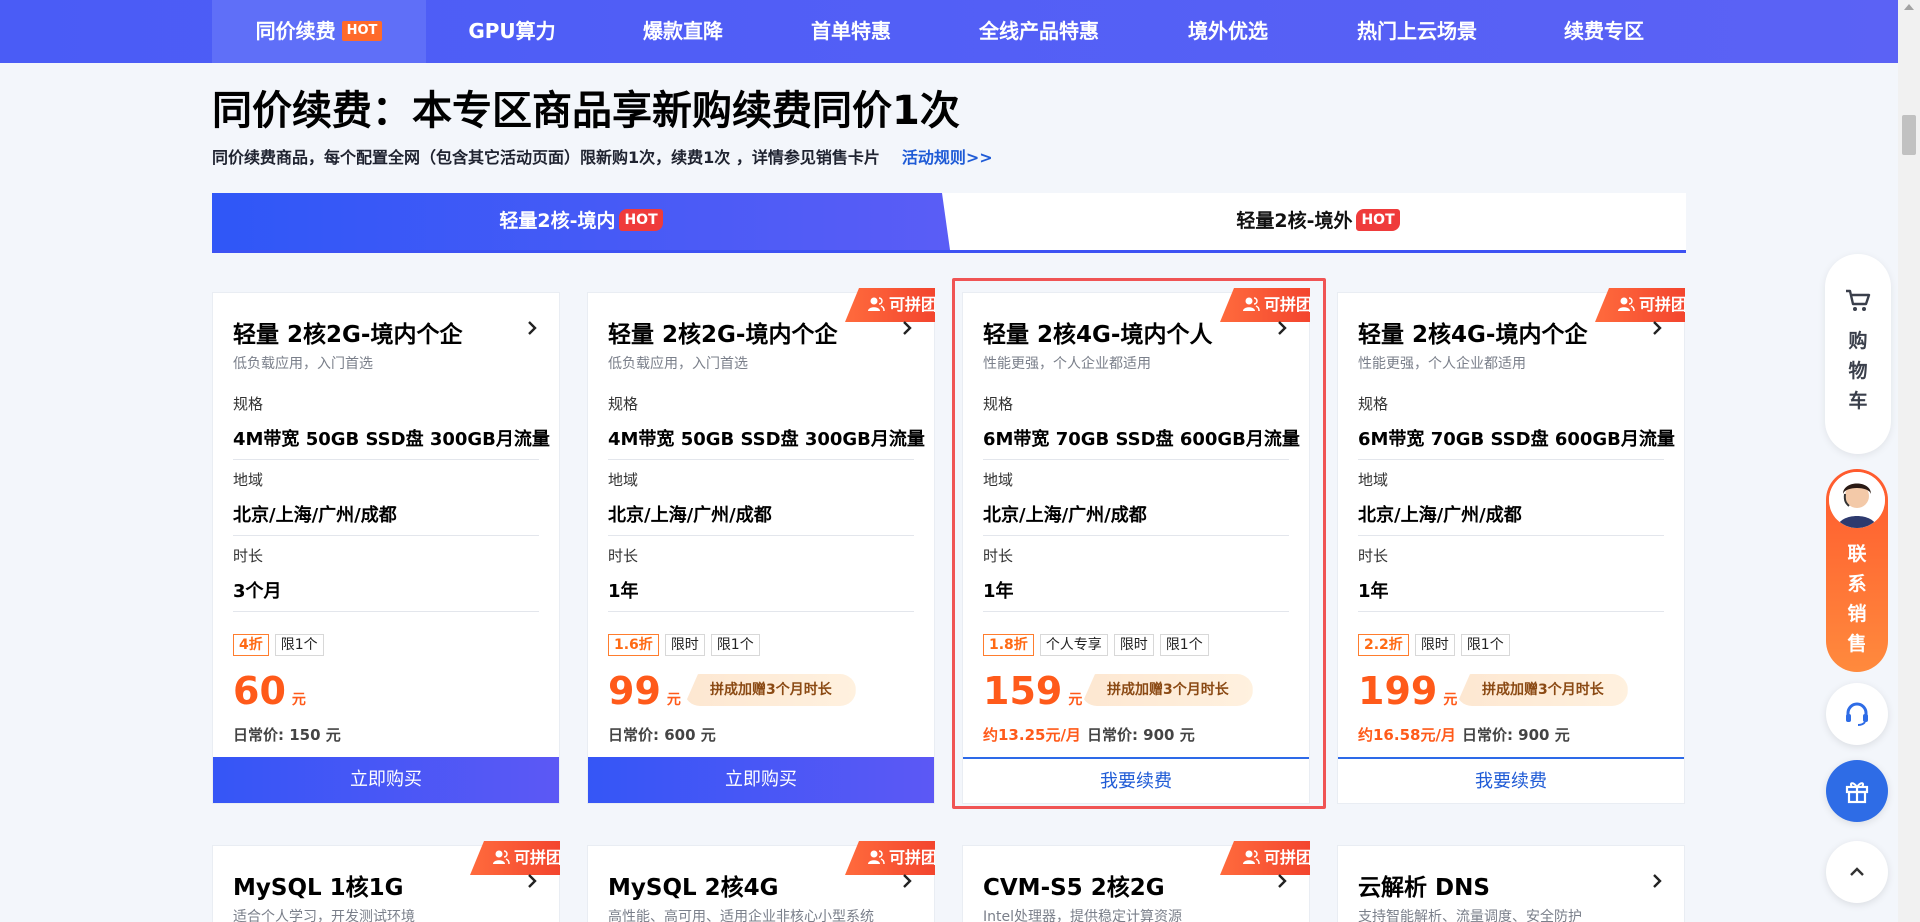 This screenshot has width=1920, height=922. Describe the element at coordinates (1909, 461) in the screenshot. I see `scrollbar` at that location.